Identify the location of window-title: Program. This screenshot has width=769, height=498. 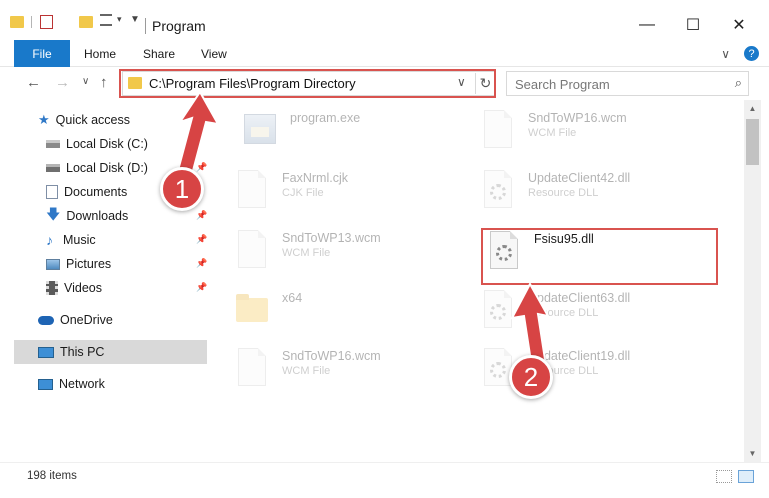
(179, 26).